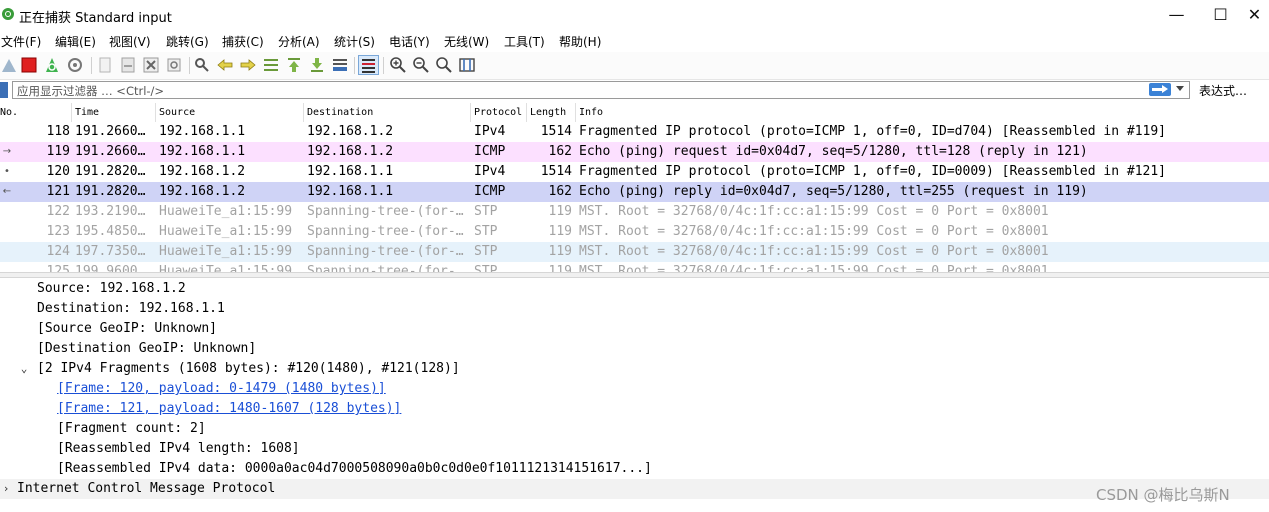 The height and width of the screenshot is (512, 1269). Describe the element at coordinates (368, 65) in the screenshot. I see `colorize-icon` at that location.